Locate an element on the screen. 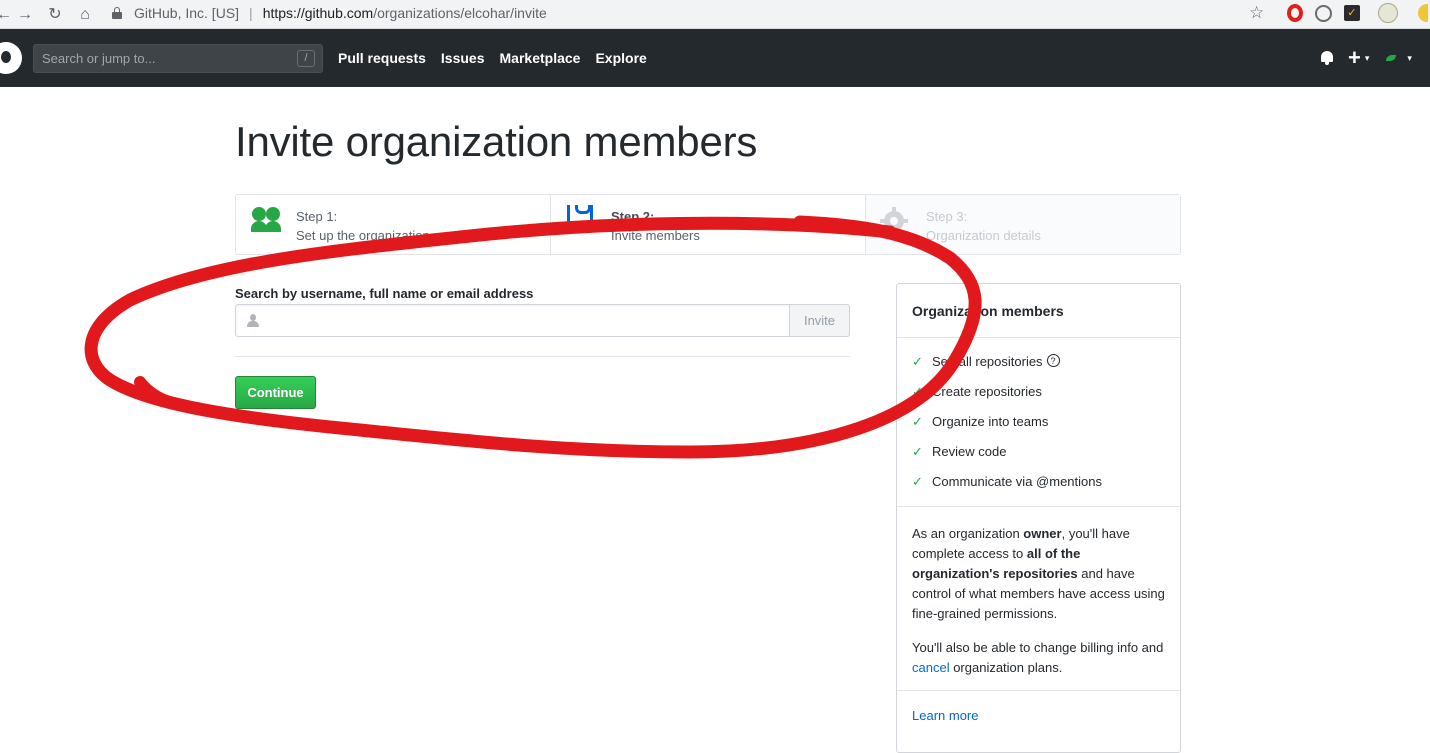 The image size is (1430, 753). invite-button: Invite is located at coordinates (819, 320).